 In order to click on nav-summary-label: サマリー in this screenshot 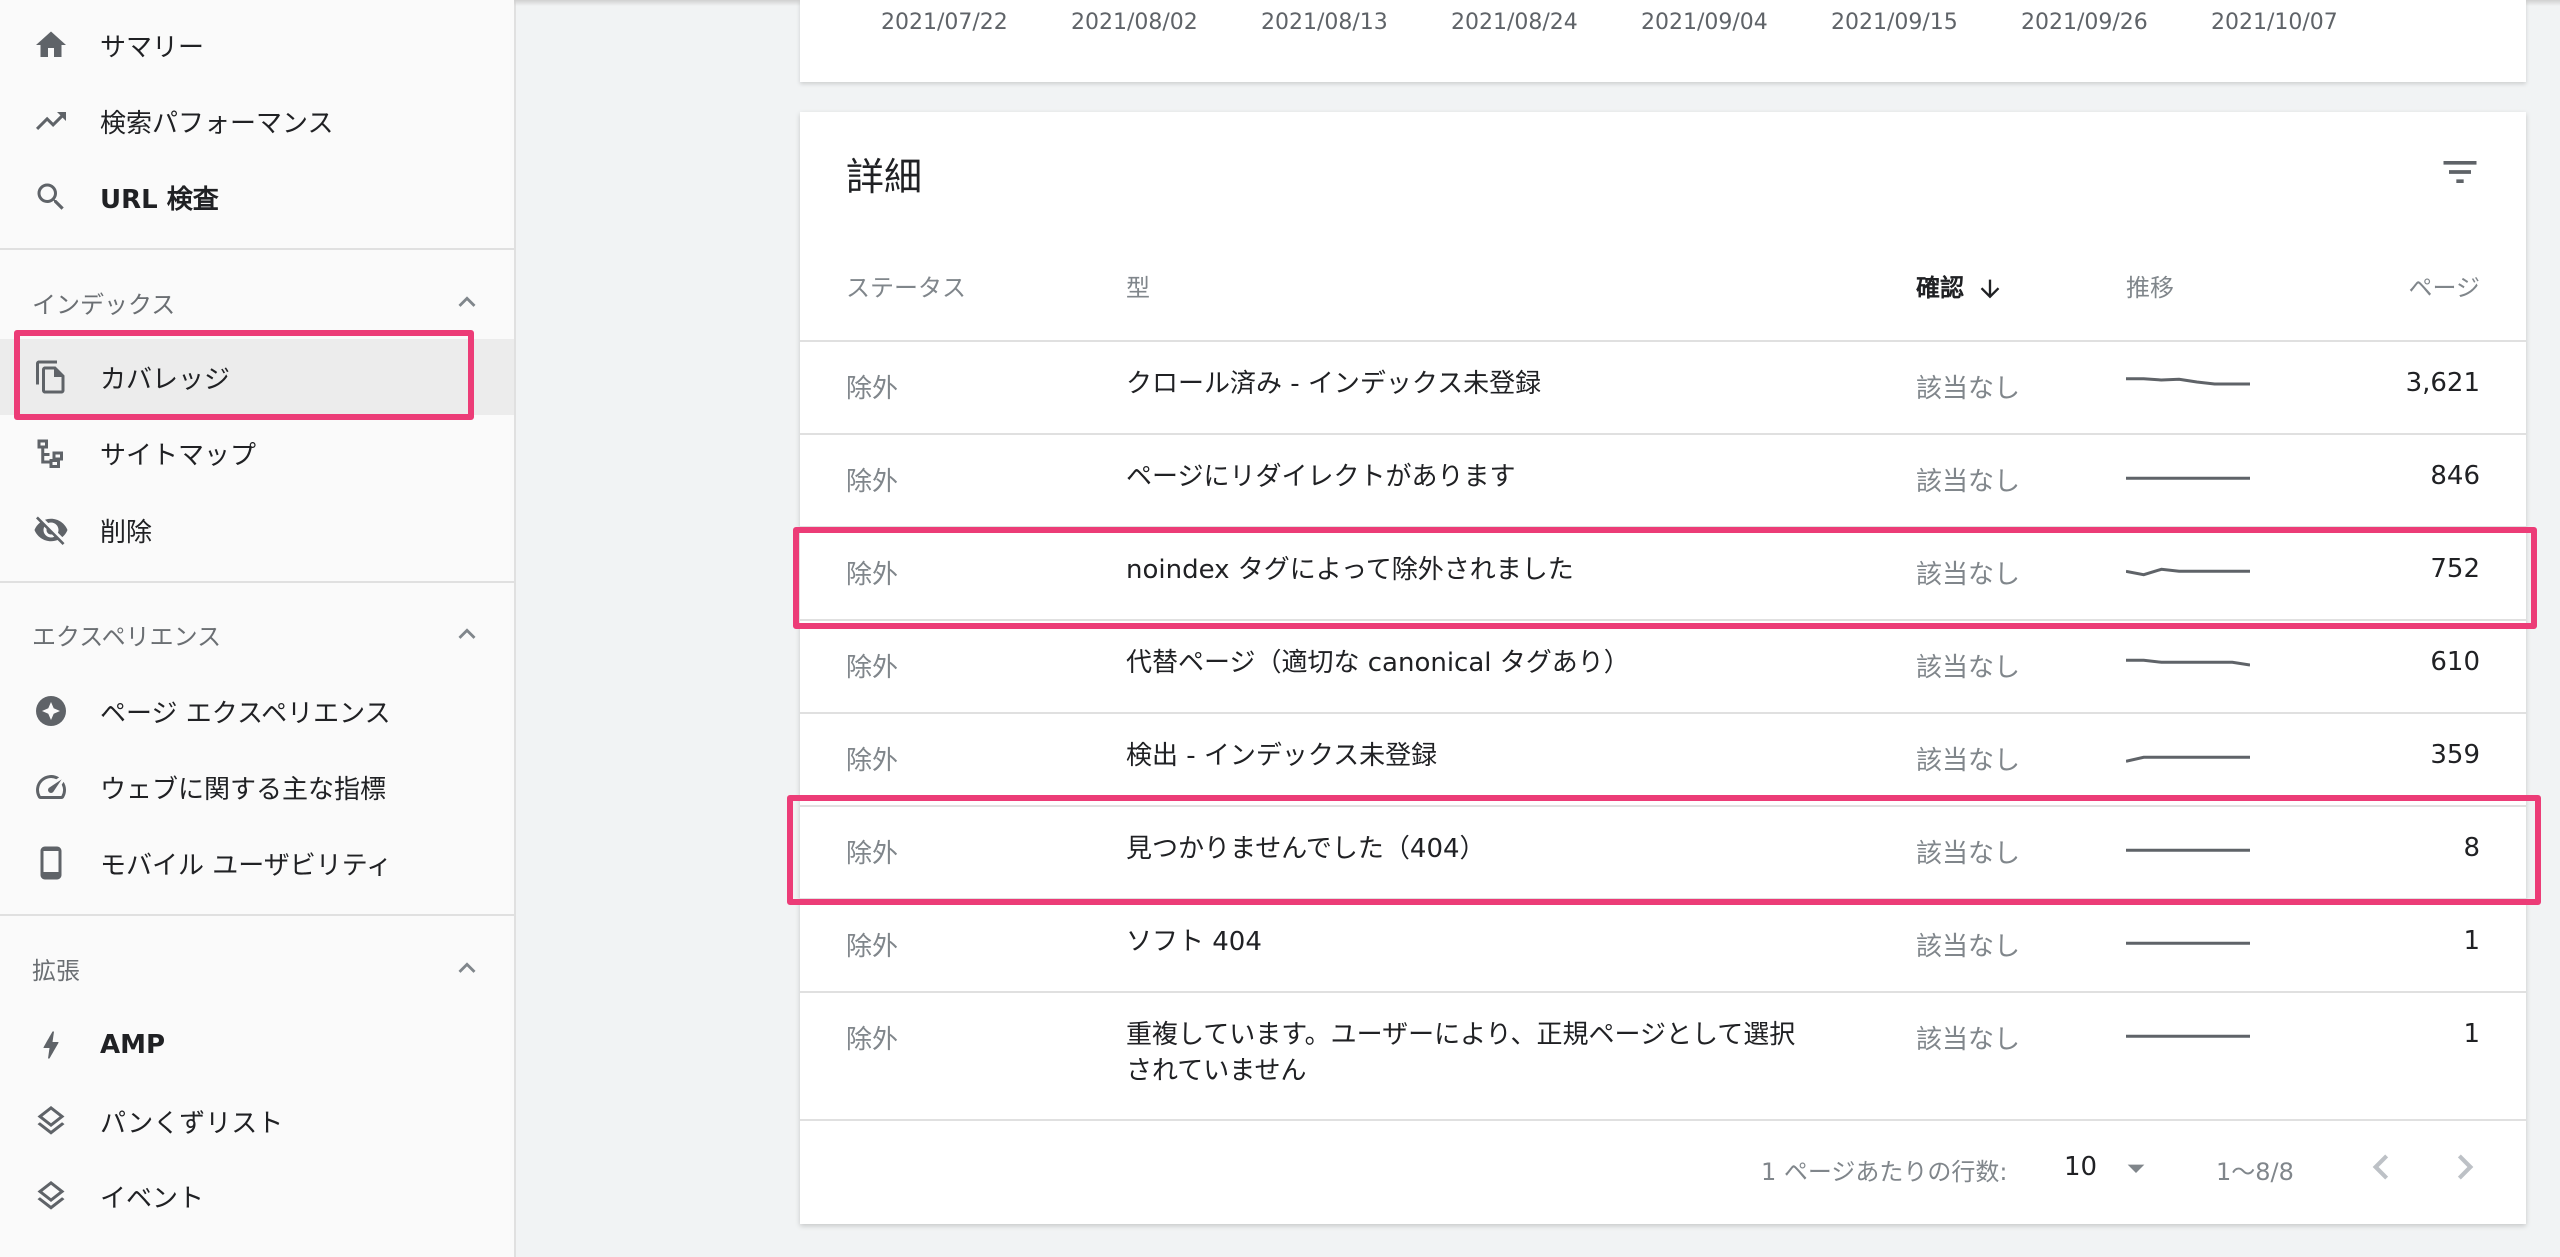, I will do `click(152, 47)`.